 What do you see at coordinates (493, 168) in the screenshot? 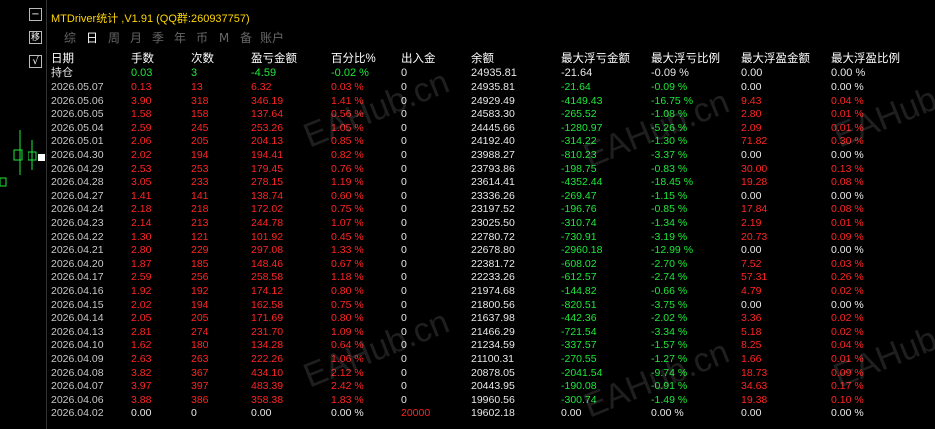
I see `cell-col-6: 23793.86` at bounding box center [493, 168].